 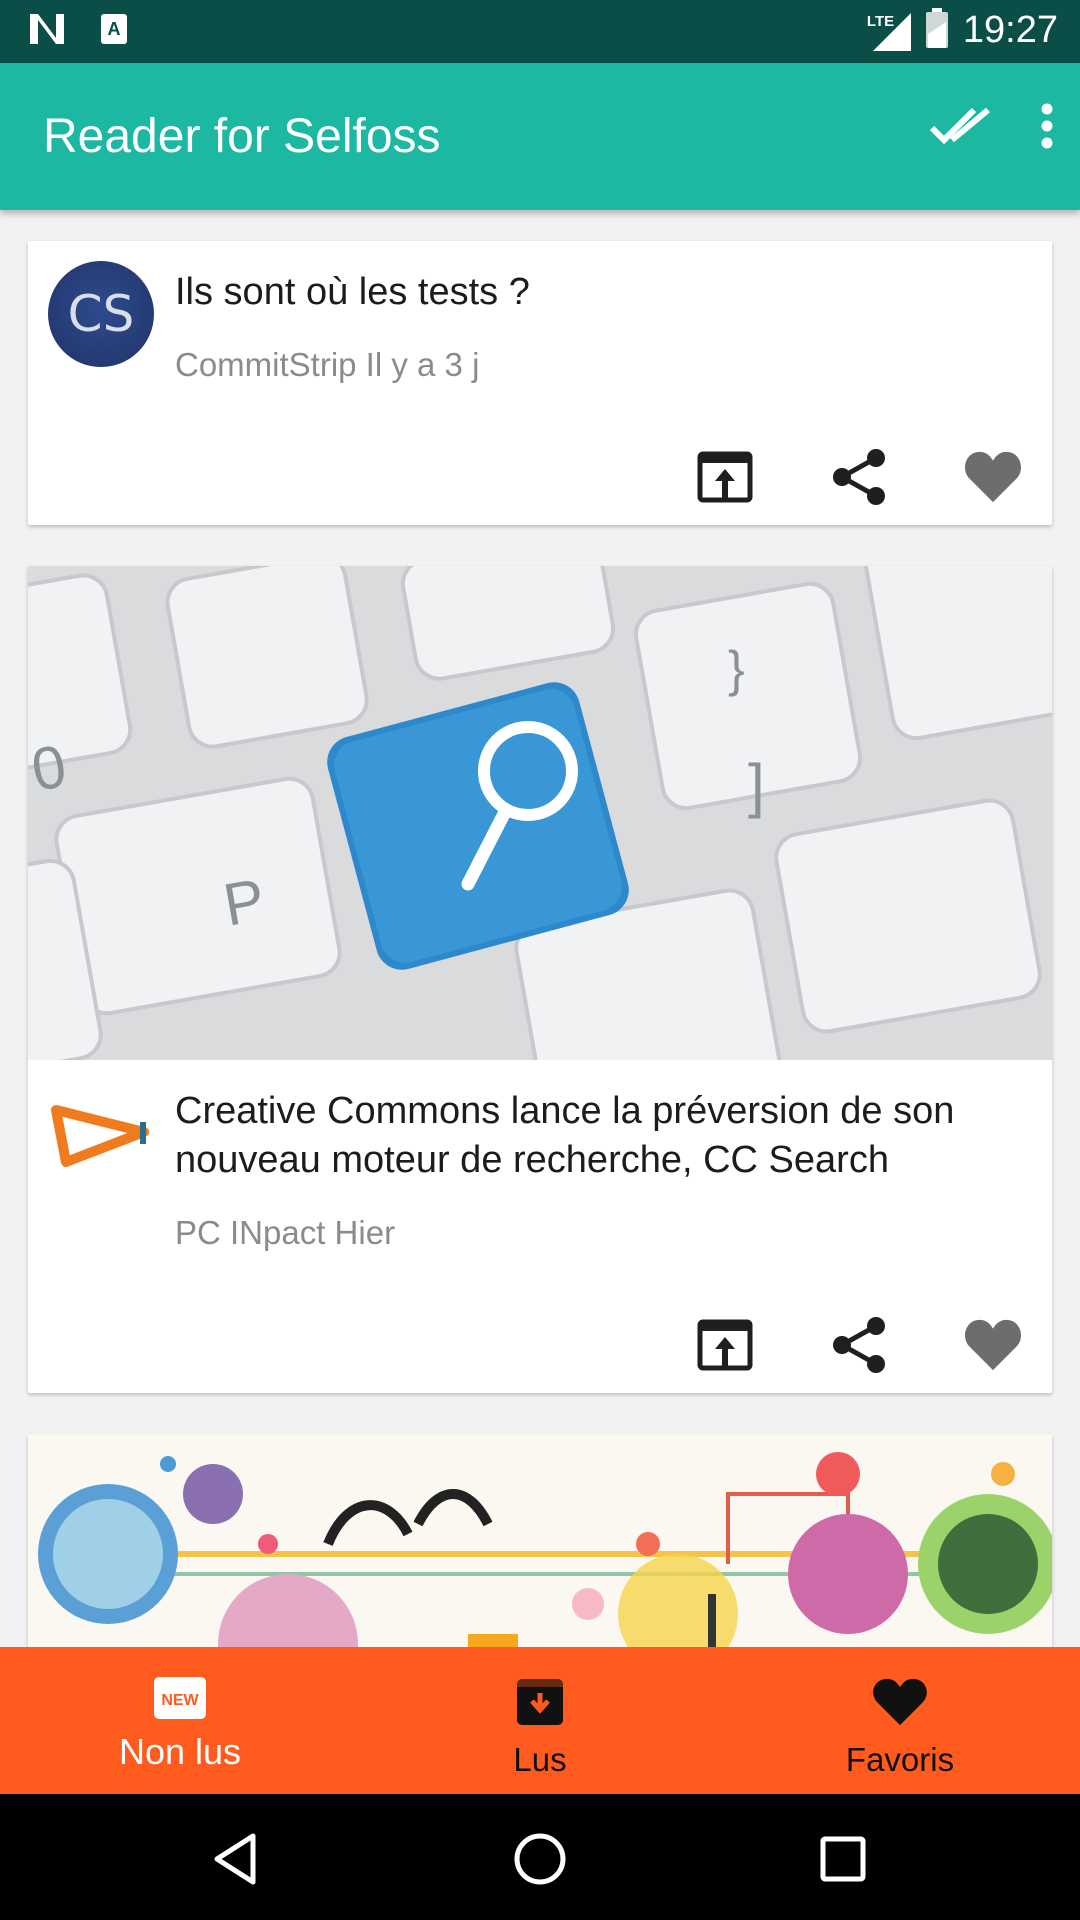 I want to click on home-button, so click(x=540, y=1859).